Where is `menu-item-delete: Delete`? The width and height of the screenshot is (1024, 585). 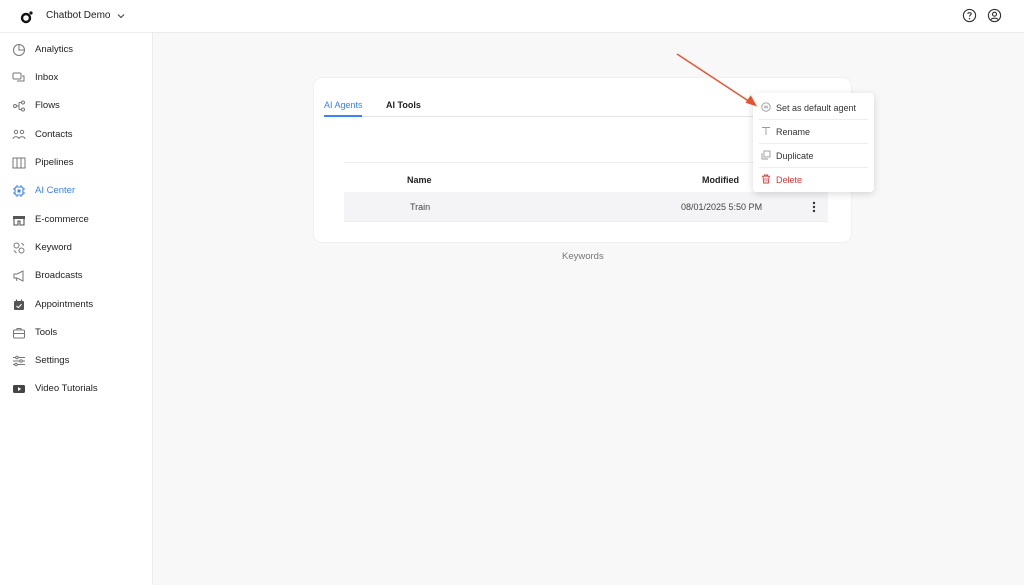
menu-item-delete: Delete is located at coordinates (813, 179).